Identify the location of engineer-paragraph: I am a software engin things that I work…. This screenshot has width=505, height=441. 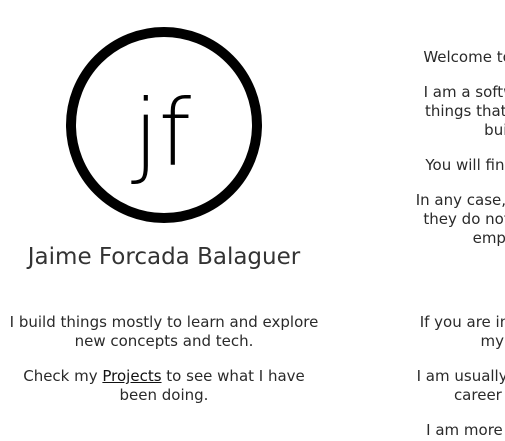
(412, 111).